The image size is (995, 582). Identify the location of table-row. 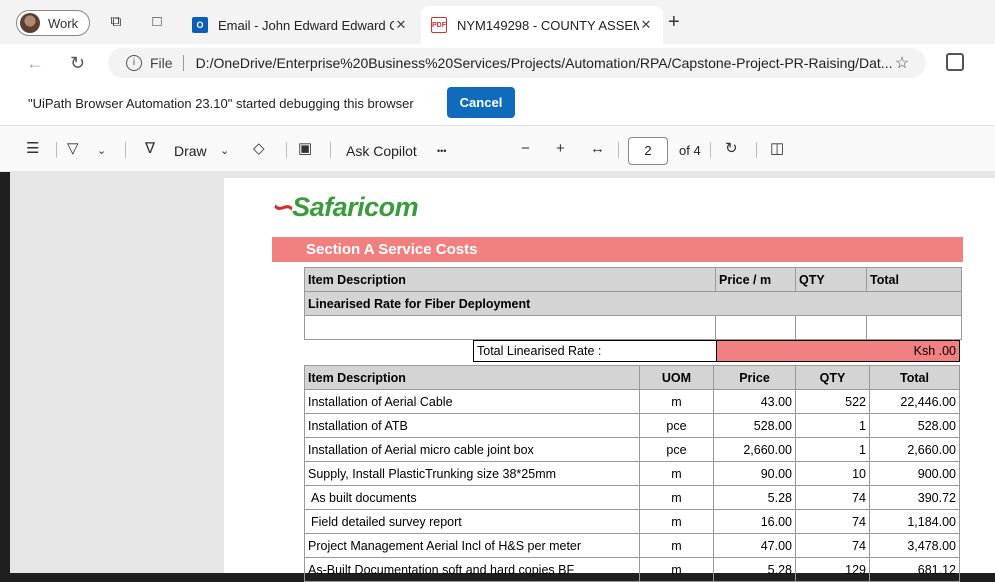
(633, 327).